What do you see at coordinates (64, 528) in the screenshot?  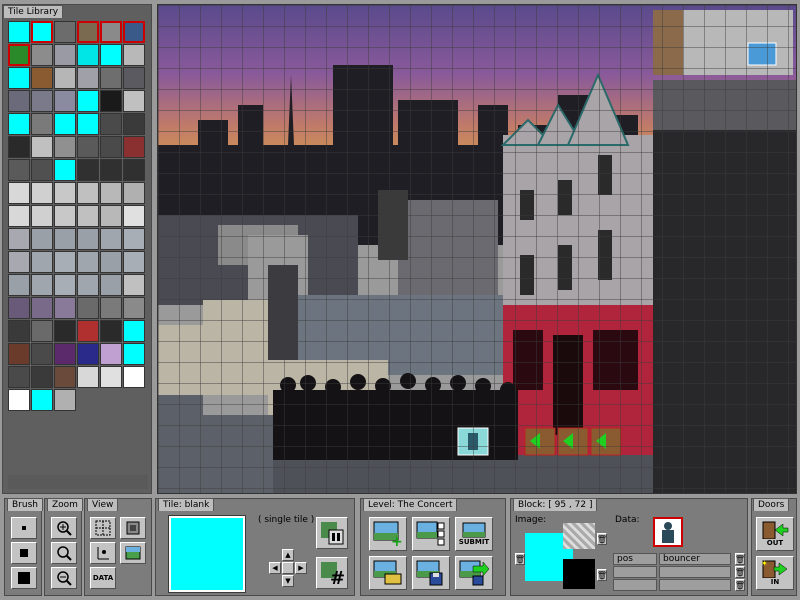 I see `zoom-in-button` at bounding box center [64, 528].